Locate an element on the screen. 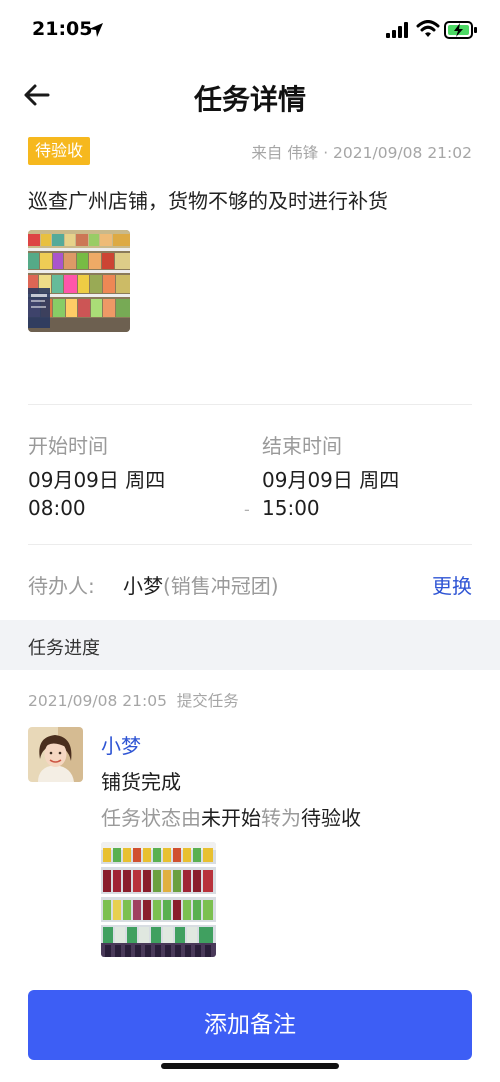 Image resolution: width=500 pixels, height=1082 pixels. end-clock: 15:00 is located at coordinates (291, 508).